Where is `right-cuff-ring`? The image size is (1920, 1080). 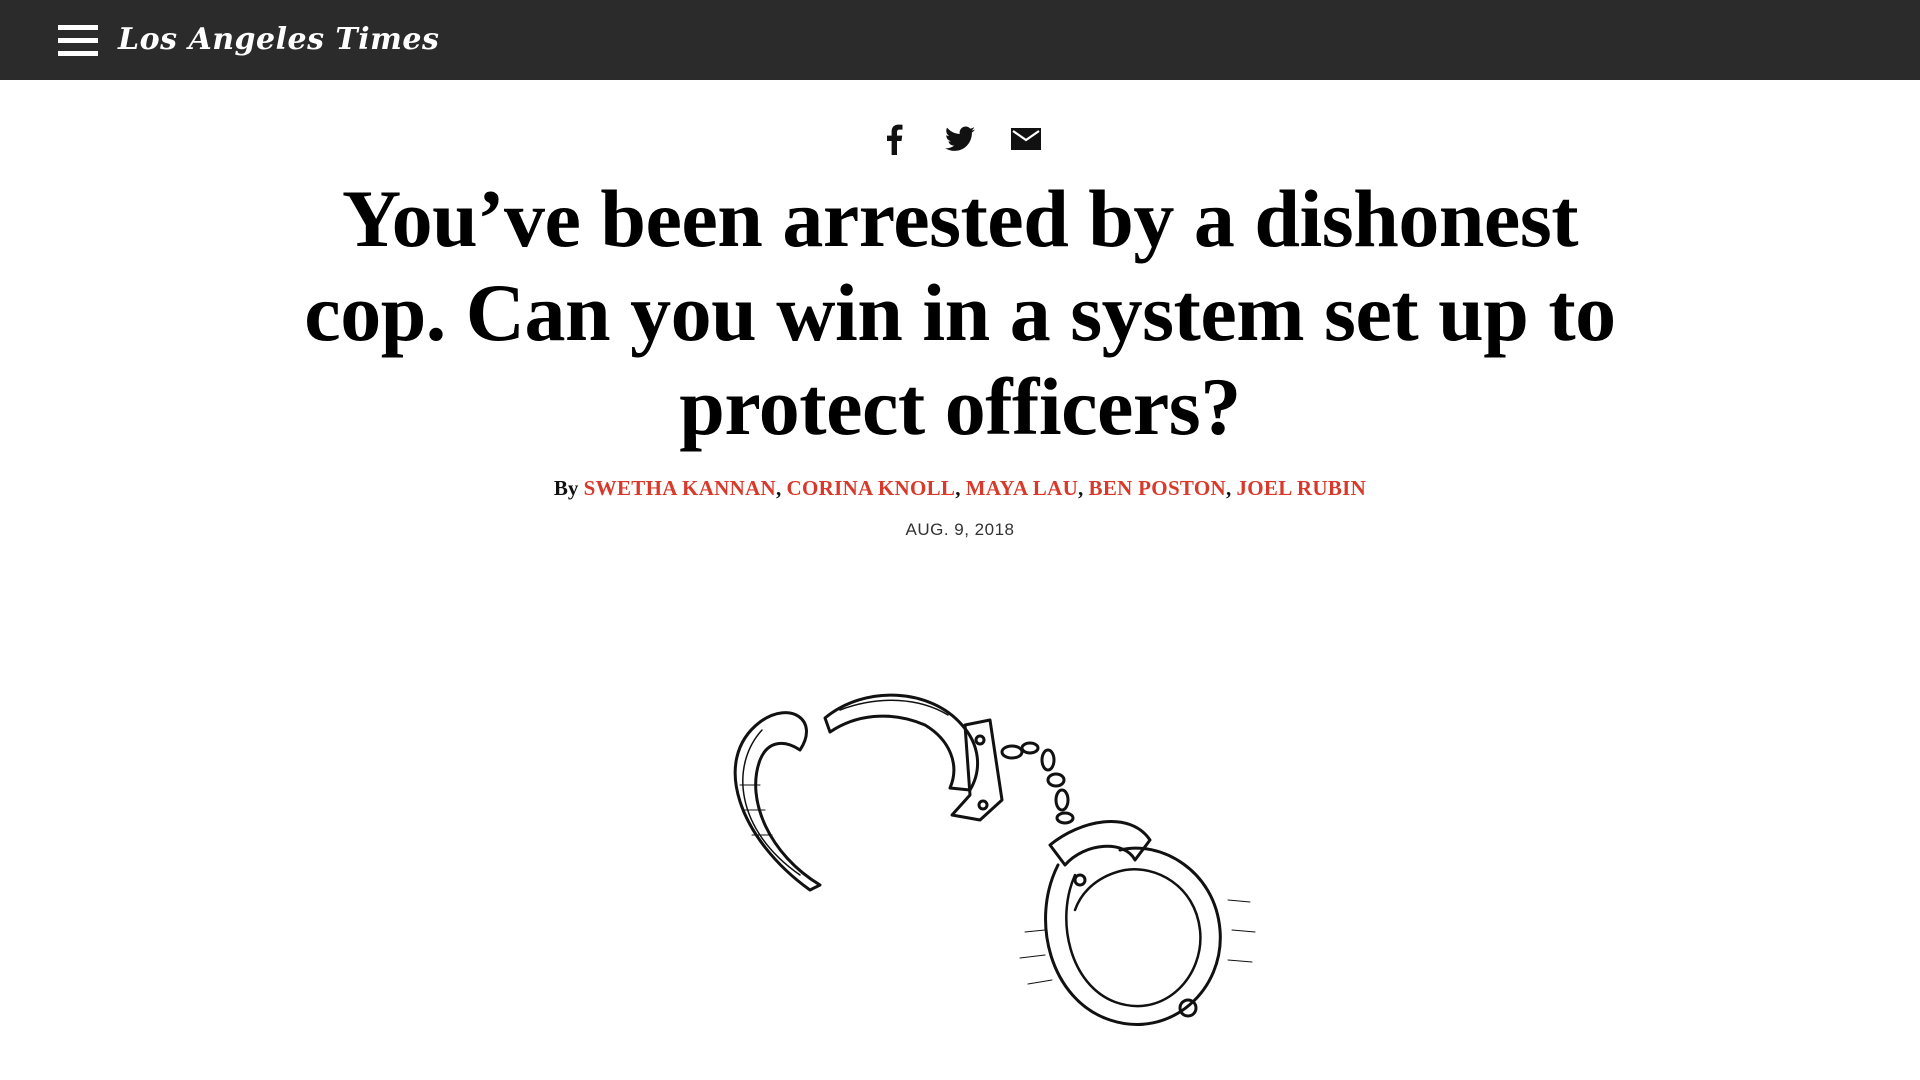
right-cuff-ring is located at coordinates (1133, 936).